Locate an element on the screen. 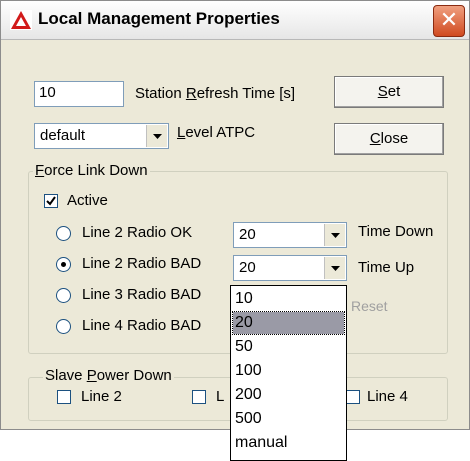 This screenshot has height=461, width=470. dropdown-option-selected: 20 is located at coordinates (288, 323).